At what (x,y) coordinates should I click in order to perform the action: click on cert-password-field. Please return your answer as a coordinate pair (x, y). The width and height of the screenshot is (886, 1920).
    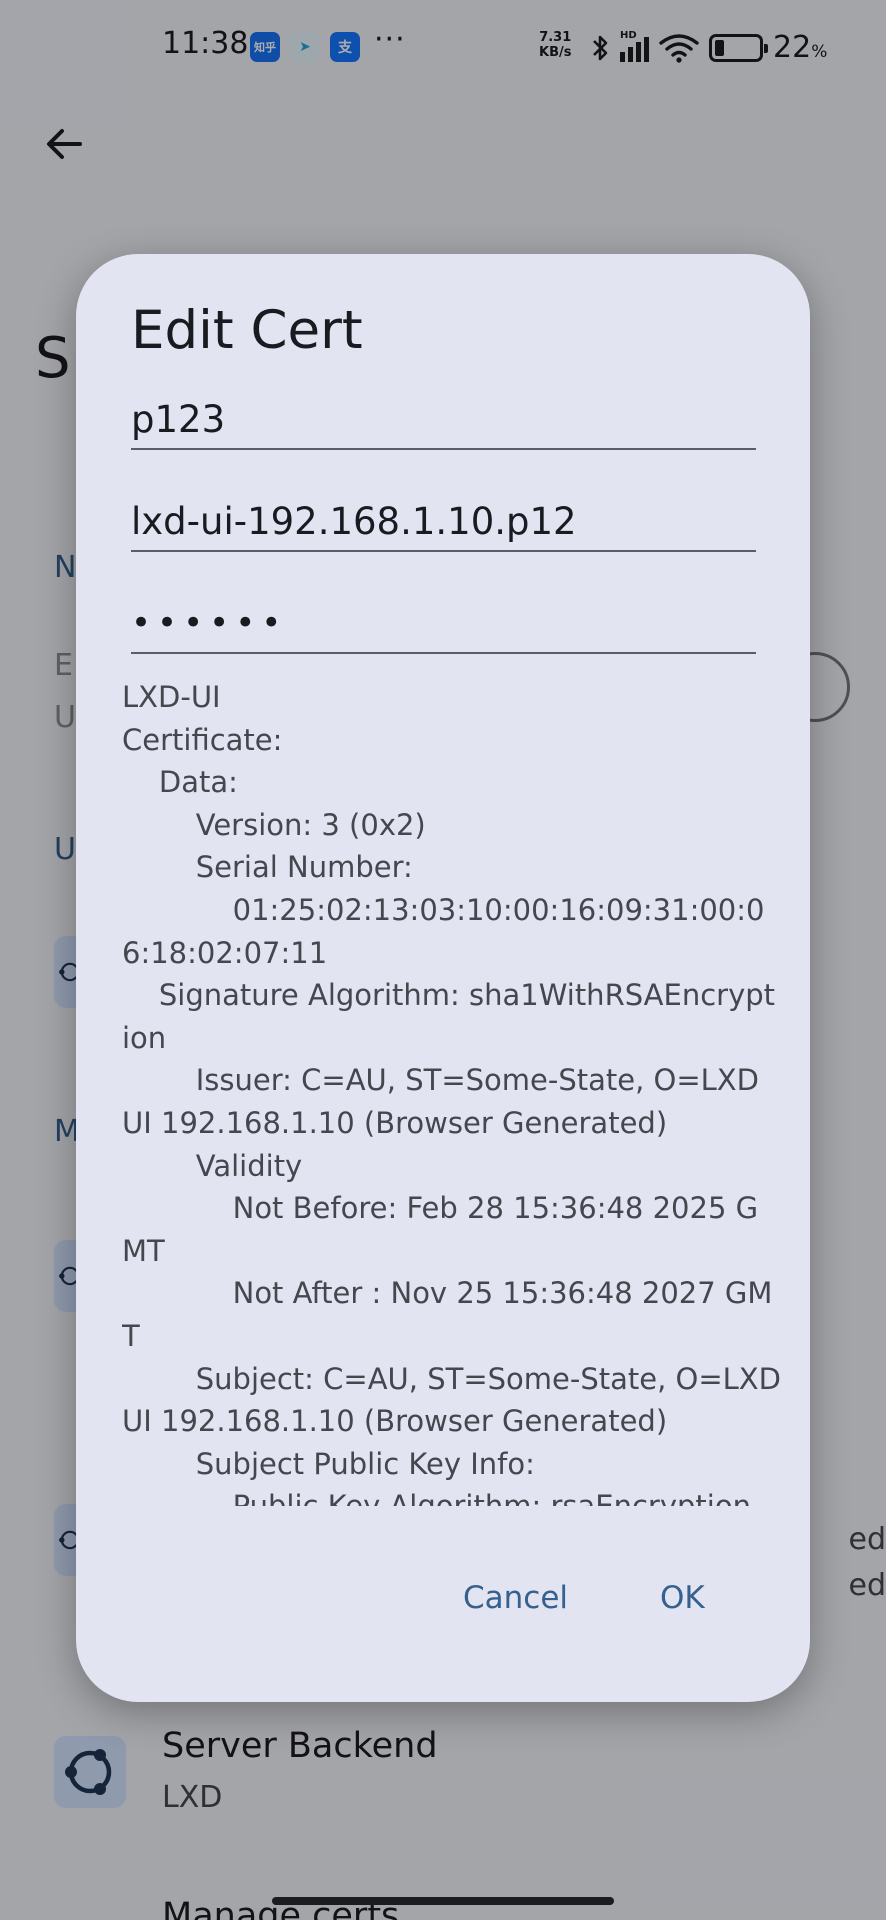
    Looking at the image, I should click on (443, 624).